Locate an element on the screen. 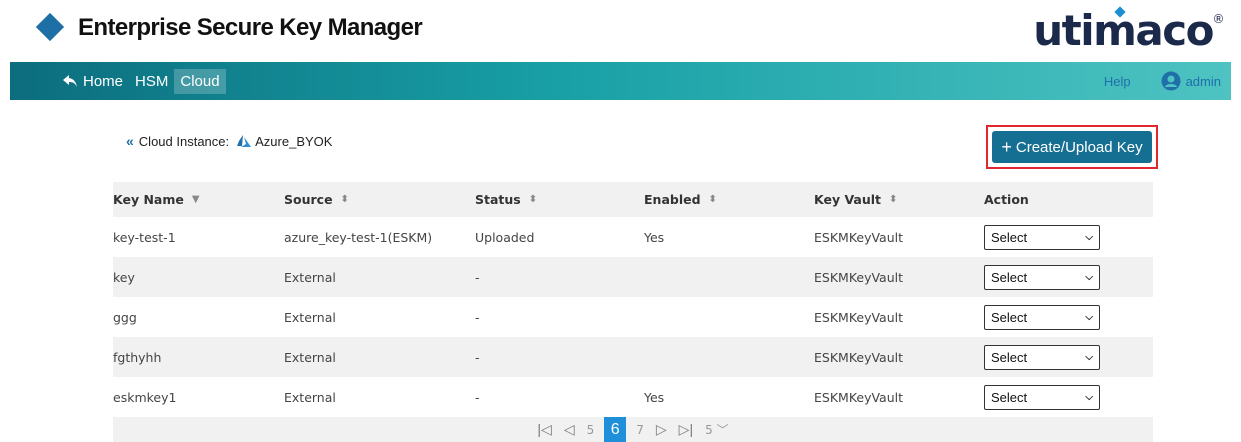  col-header-action: Action is located at coordinates (1068, 199).